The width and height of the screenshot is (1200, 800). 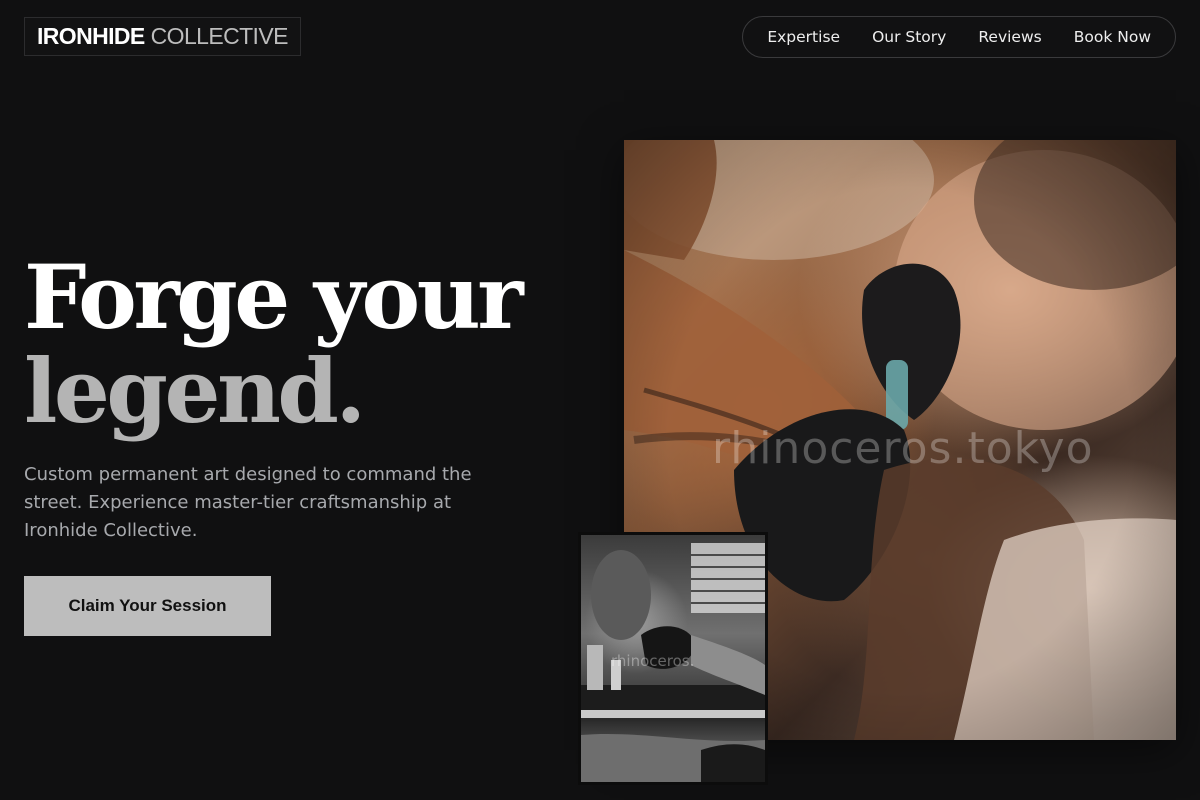 I want to click on hero-headline: Forge your legend., so click(x=274, y=344).